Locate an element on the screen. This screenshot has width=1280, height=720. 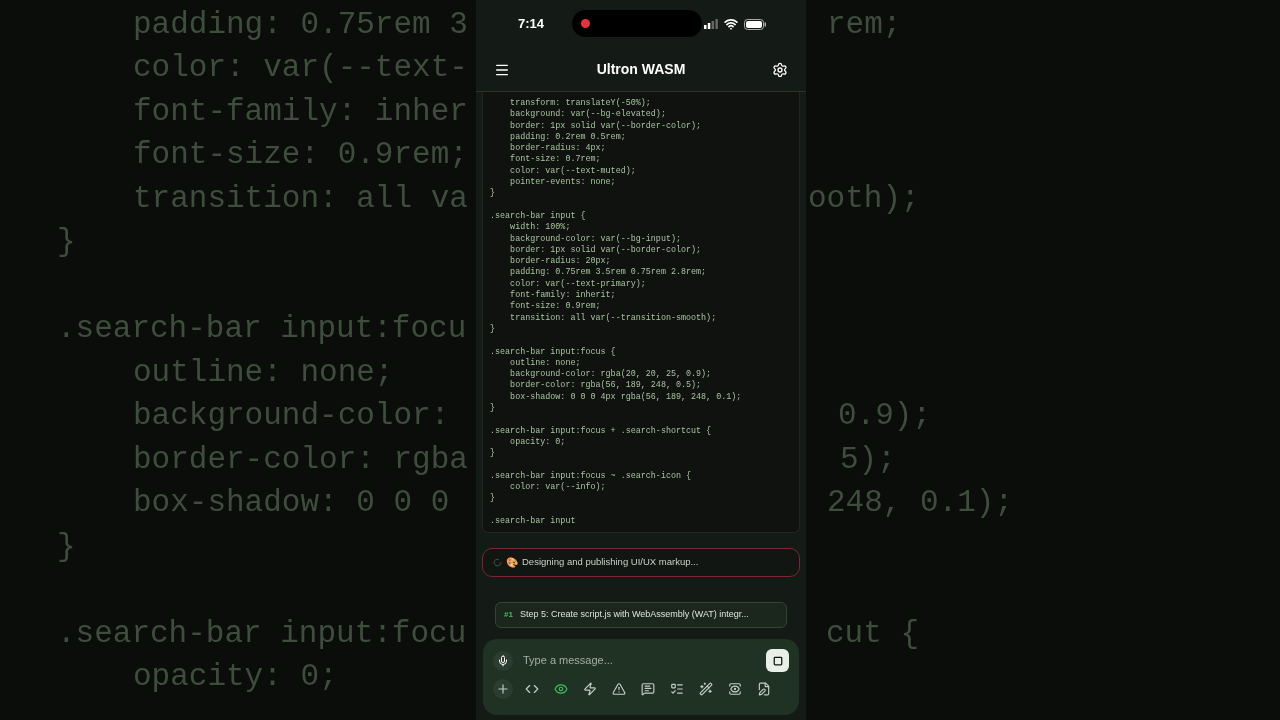
code-line: .search-bar input is located at coordinates (533, 522).